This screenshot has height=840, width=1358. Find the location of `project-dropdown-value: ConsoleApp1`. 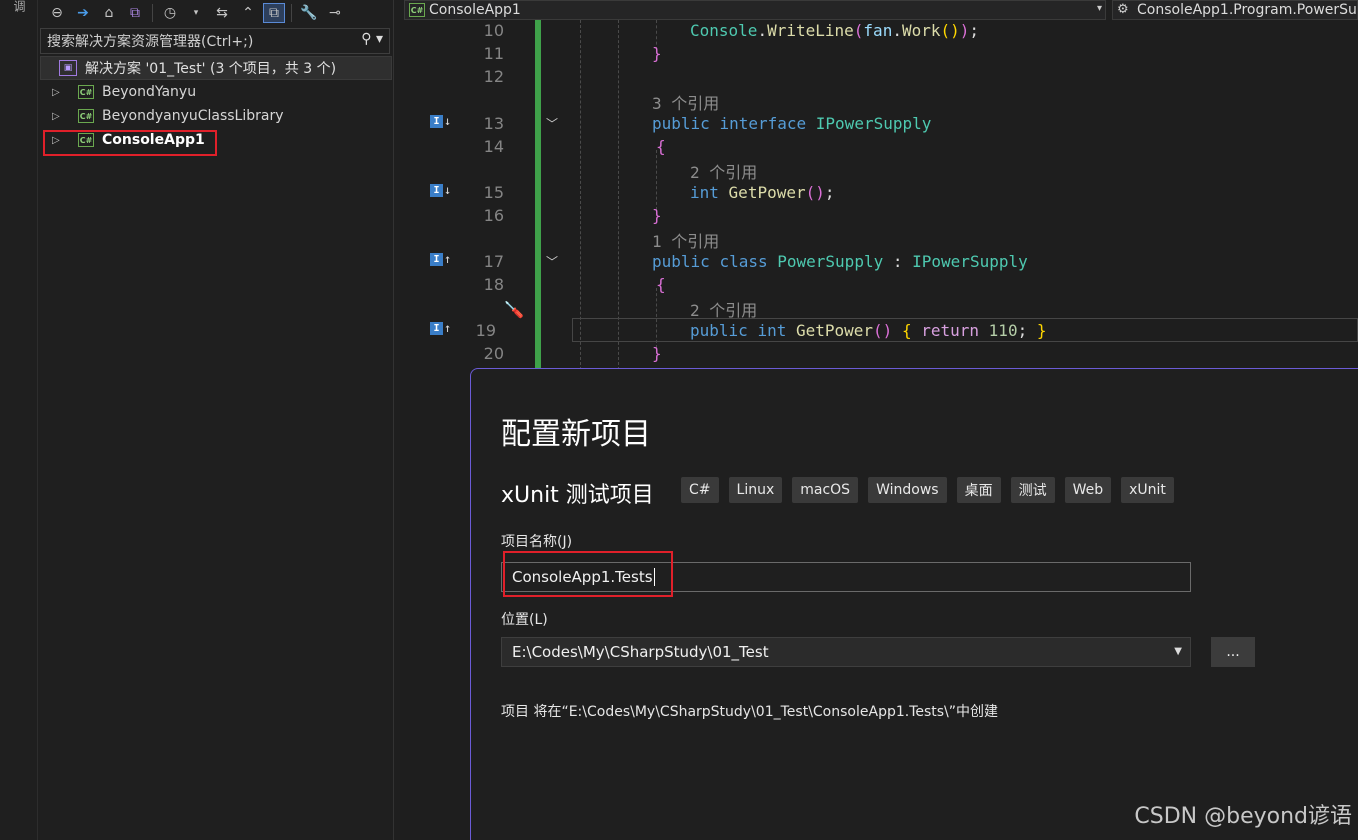

project-dropdown-value: ConsoleApp1 is located at coordinates (475, 10).